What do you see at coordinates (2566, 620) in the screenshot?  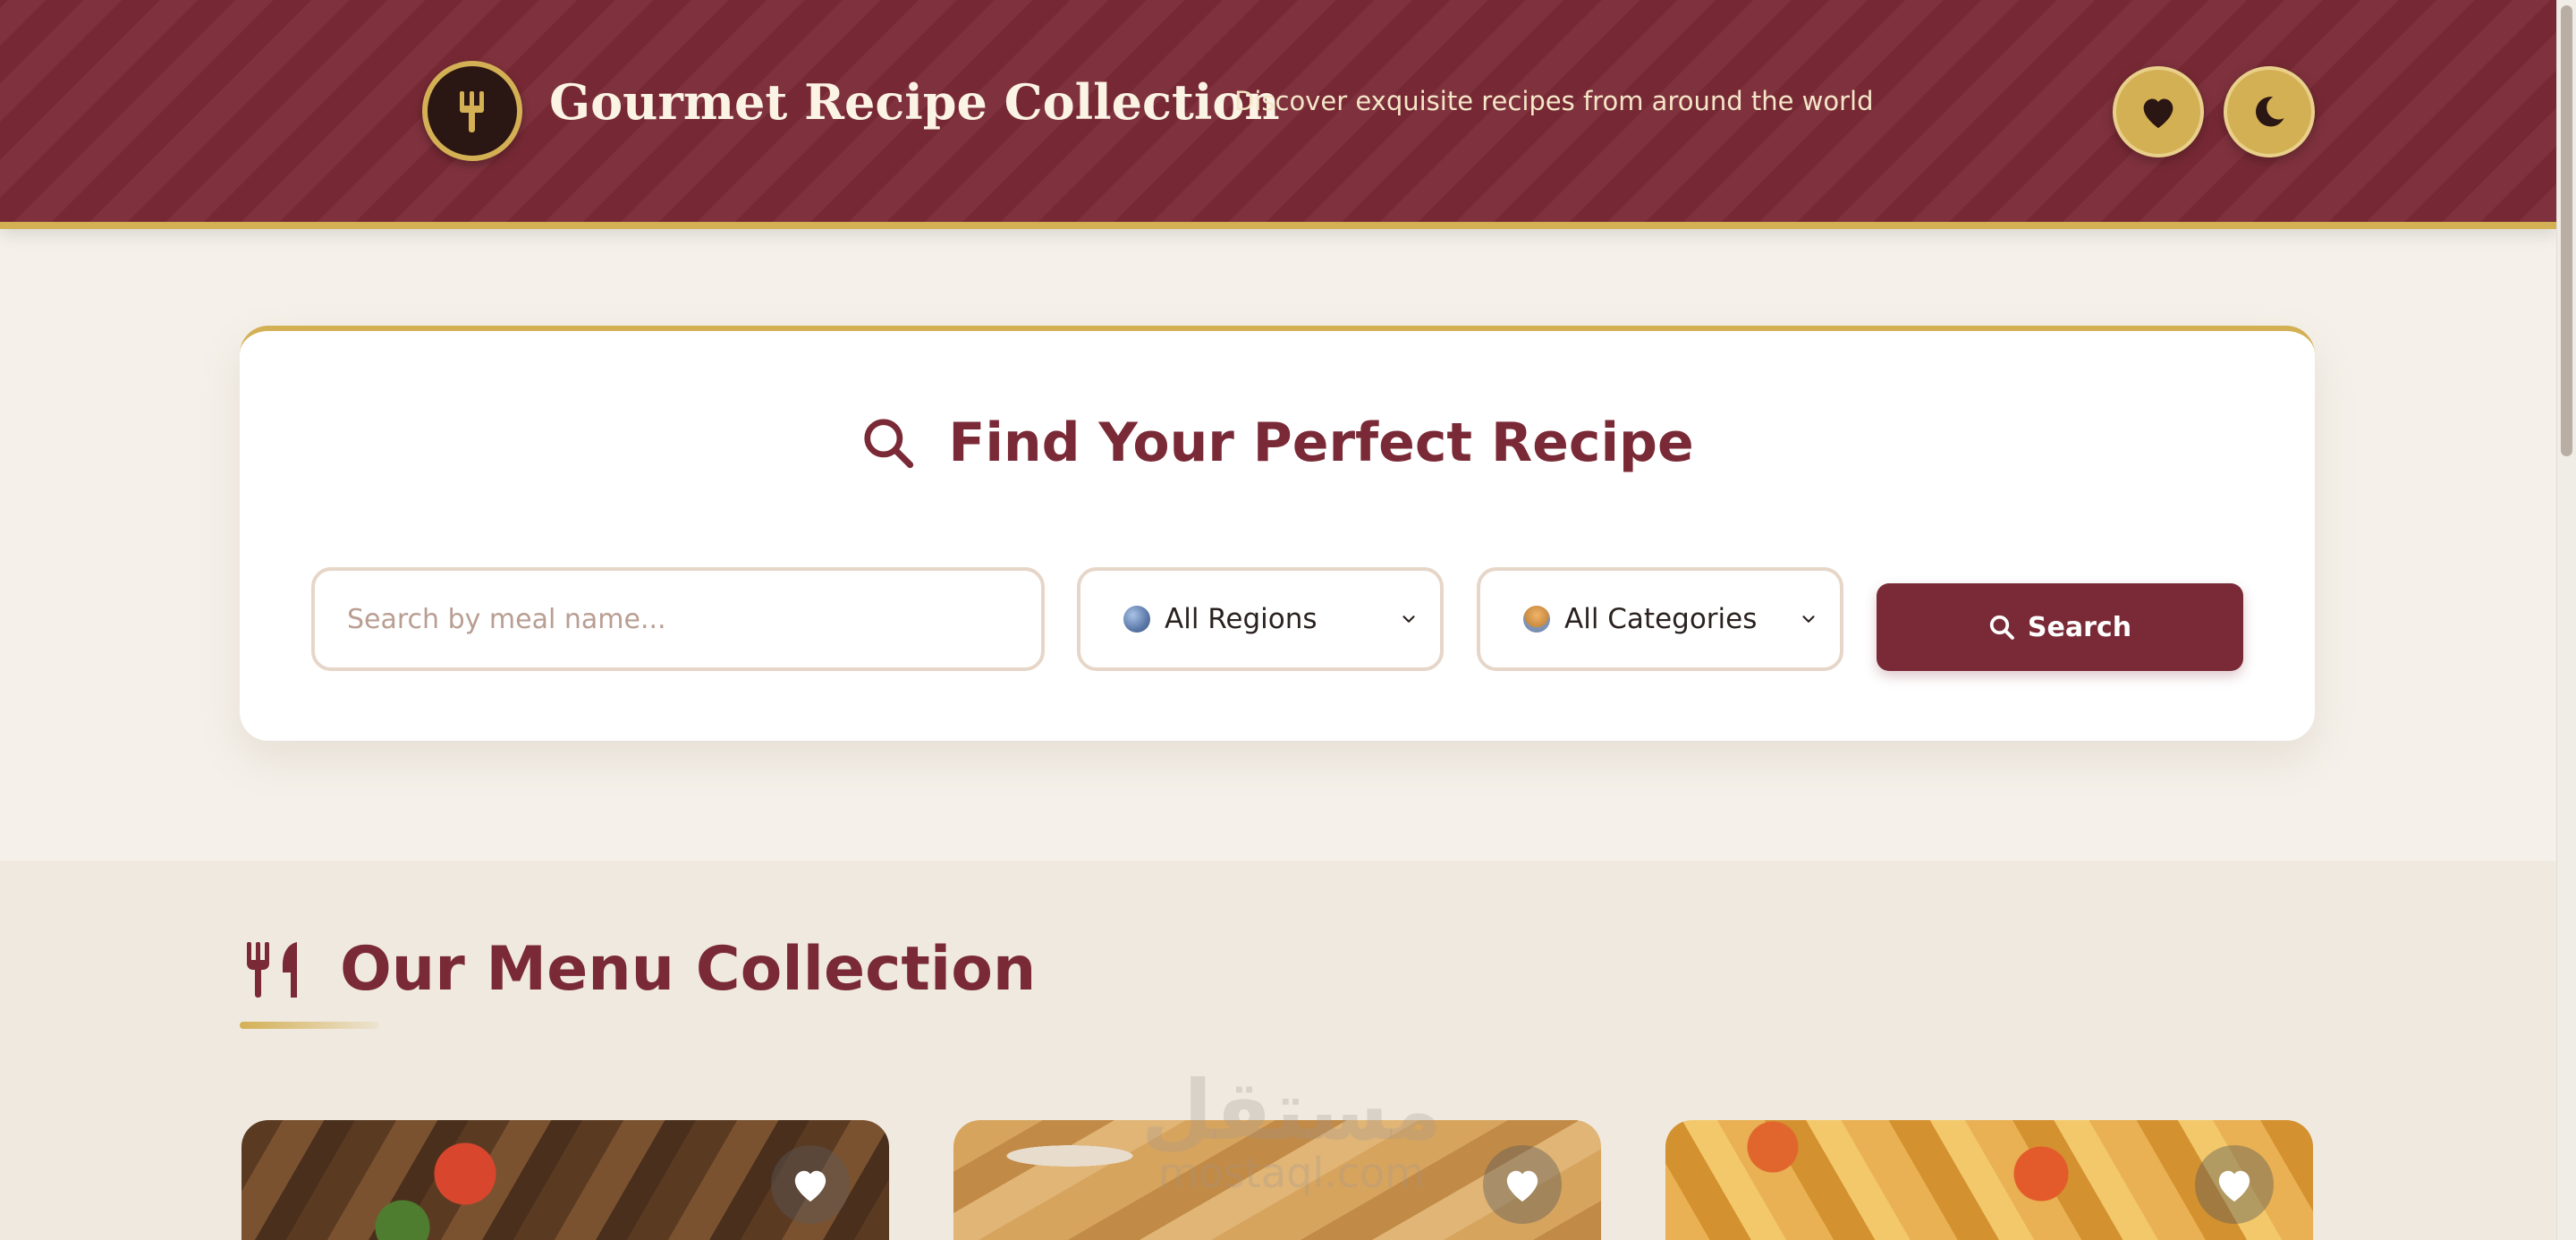 I see `page-scrollbar` at bounding box center [2566, 620].